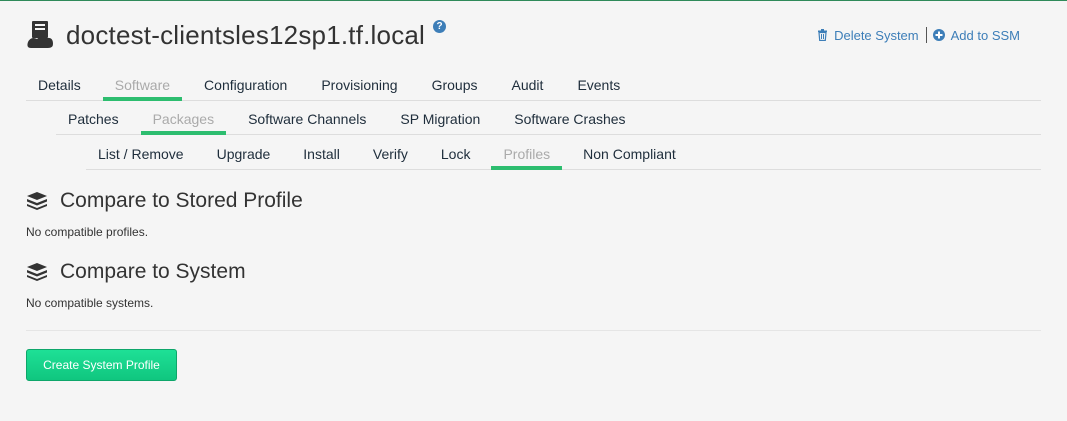  What do you see at coordinates (142, 85) in the screenshot?
I see `tab-software: Software` at bounding box center [142, 85].